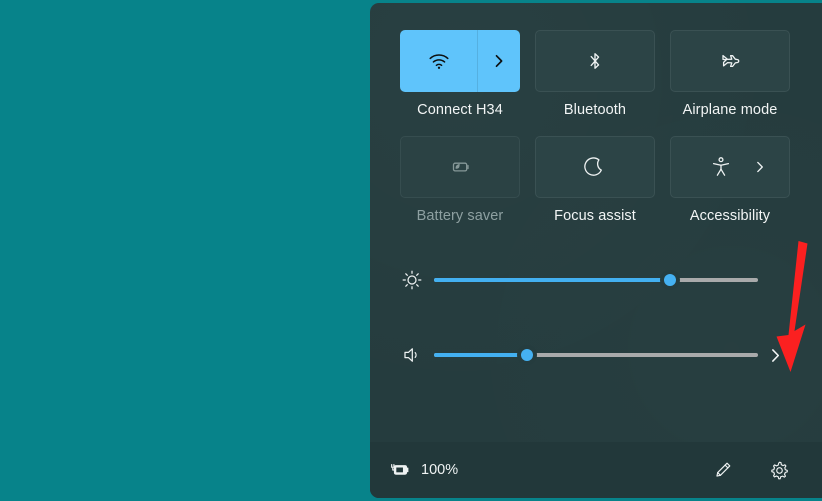 This screenshot has width=822, height=501. Describe the element at coordinates (460, 110) in the screenshot. I see `tile-network-label: Connect H34` at that location.